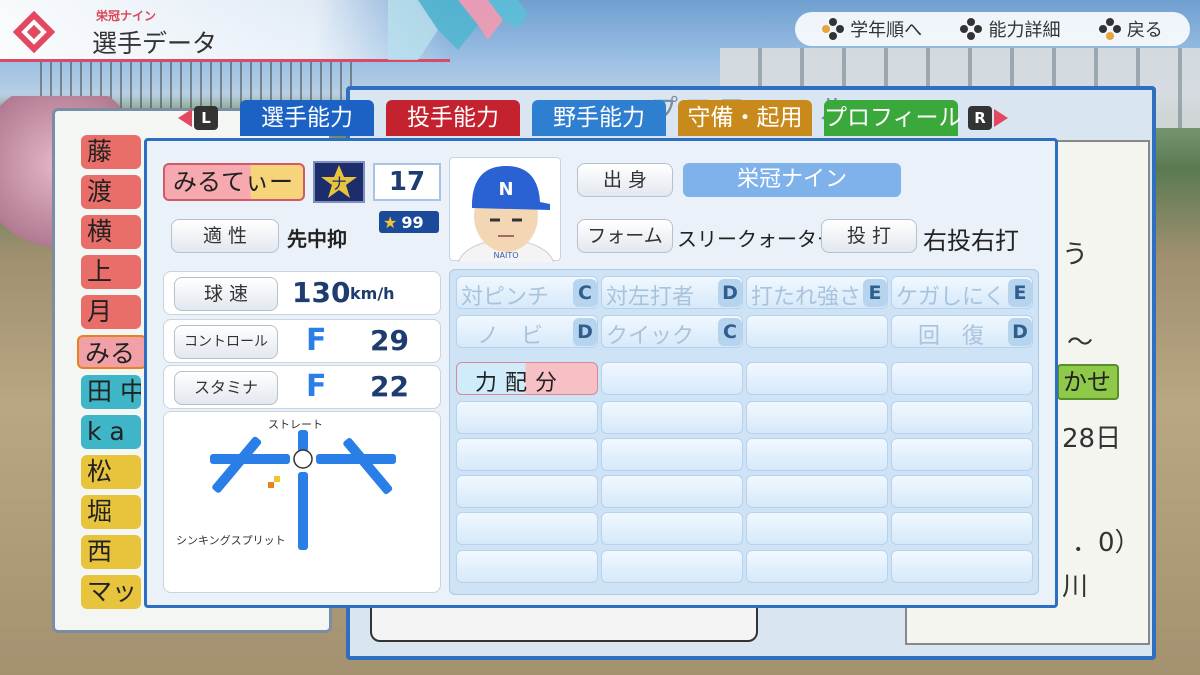 The height and width of the screenshot is (675, 1200). Describe the element at coordinates (893, 118) in the screenshot. I see `tab-profile: プロフィール` at that location.